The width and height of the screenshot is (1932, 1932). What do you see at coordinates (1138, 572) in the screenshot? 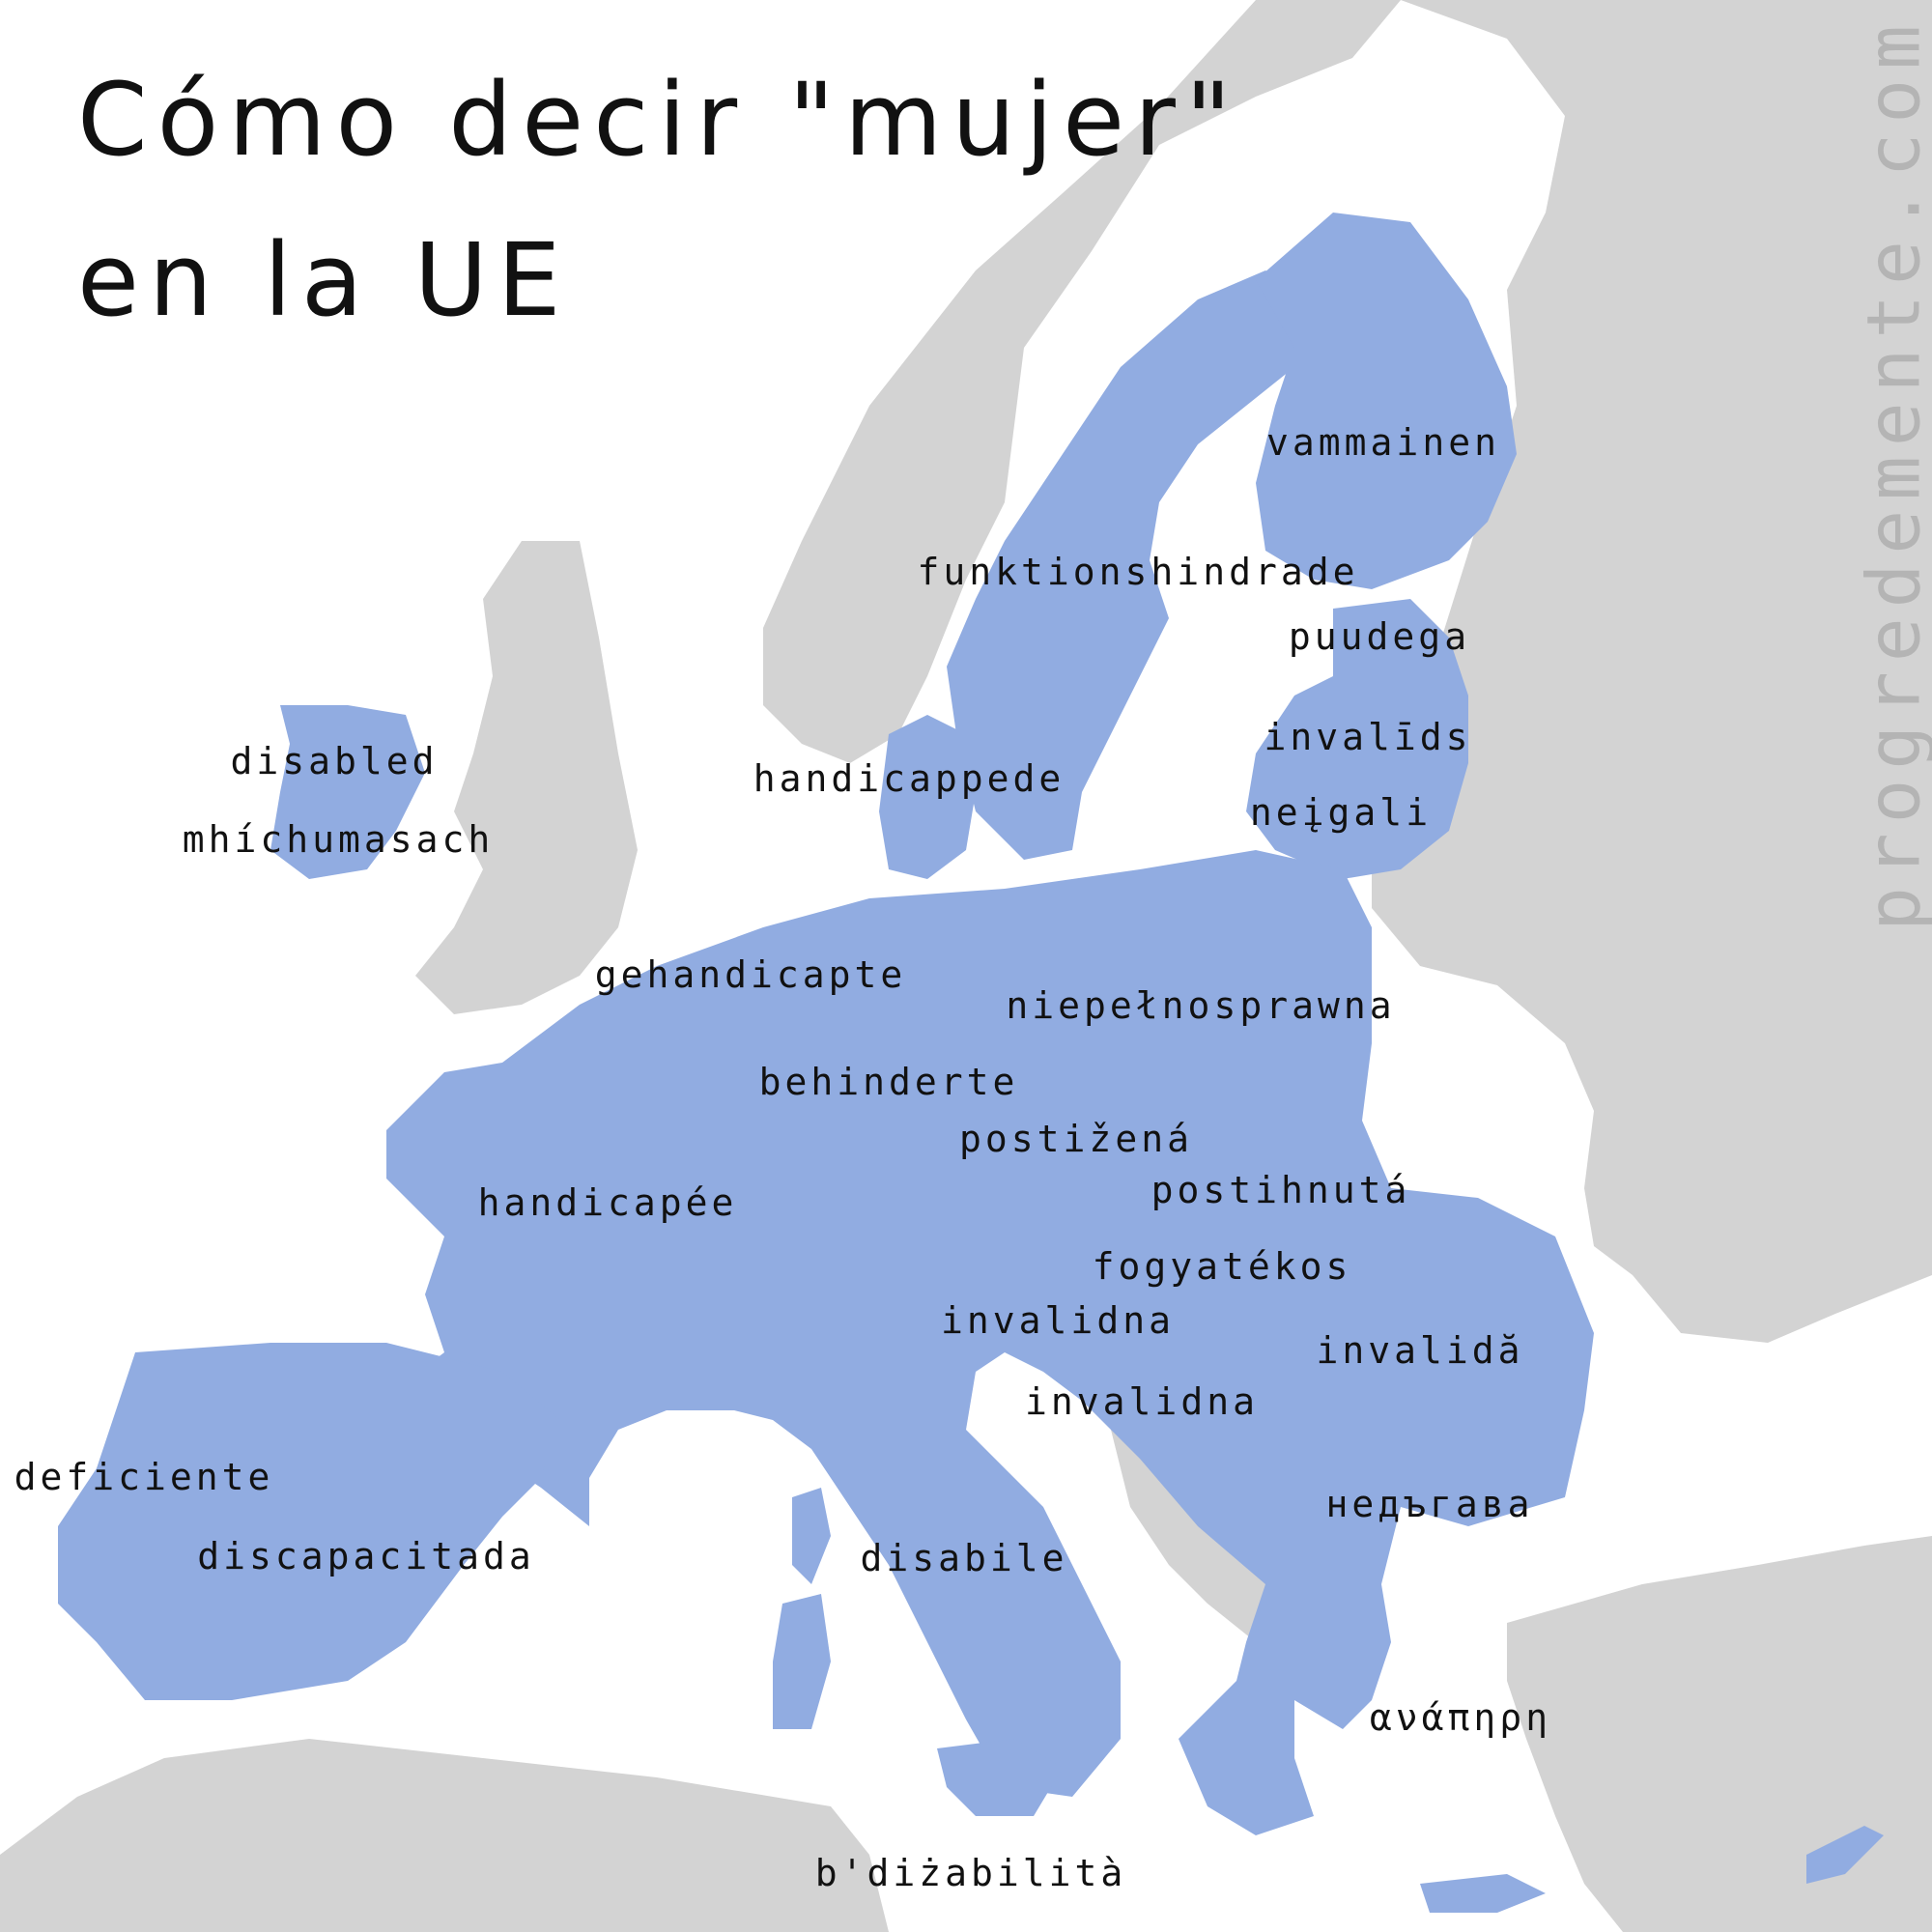
I see `label-sweden: funktionshindrade` at bounding box center [1138, 572].